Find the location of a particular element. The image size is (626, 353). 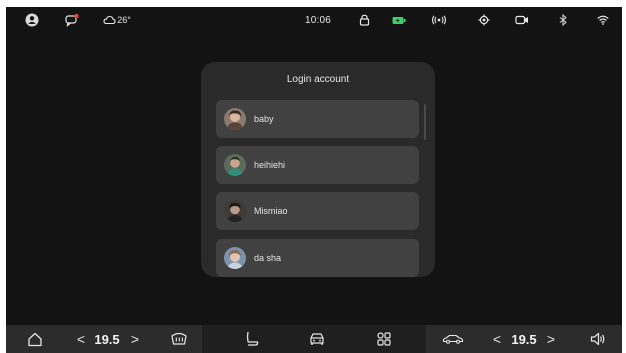

right-temp-decrease-button: < is located at coordinates (497, 339).